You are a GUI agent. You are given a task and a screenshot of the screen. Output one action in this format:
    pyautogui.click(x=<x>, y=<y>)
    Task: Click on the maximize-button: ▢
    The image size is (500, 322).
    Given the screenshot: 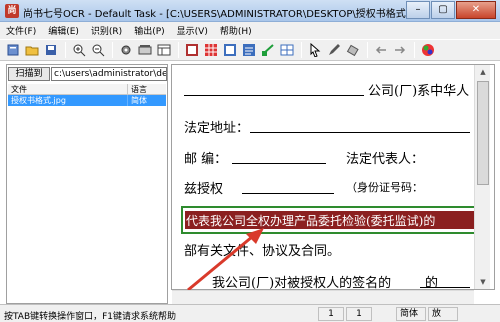 What is the action you would take?
    pyautogui.click(x=443, y=10)
    